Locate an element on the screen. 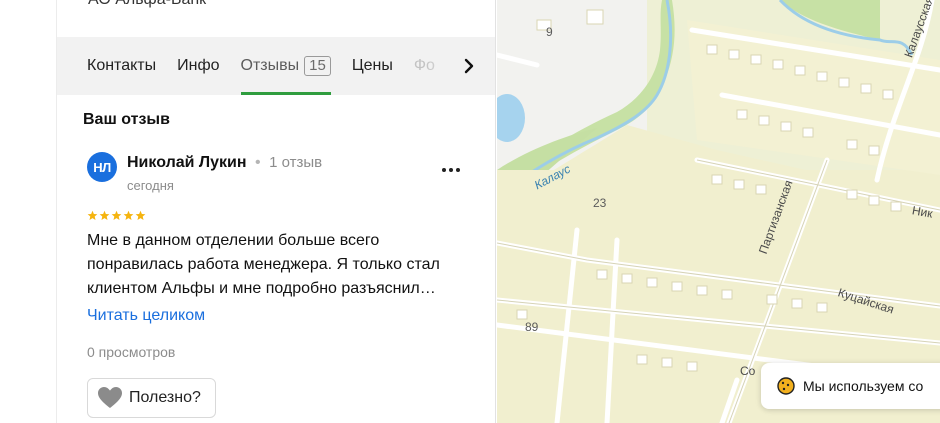 This screenshot has width=940, height=423. tab-info: Инфо is located at coordinates (198, 66).